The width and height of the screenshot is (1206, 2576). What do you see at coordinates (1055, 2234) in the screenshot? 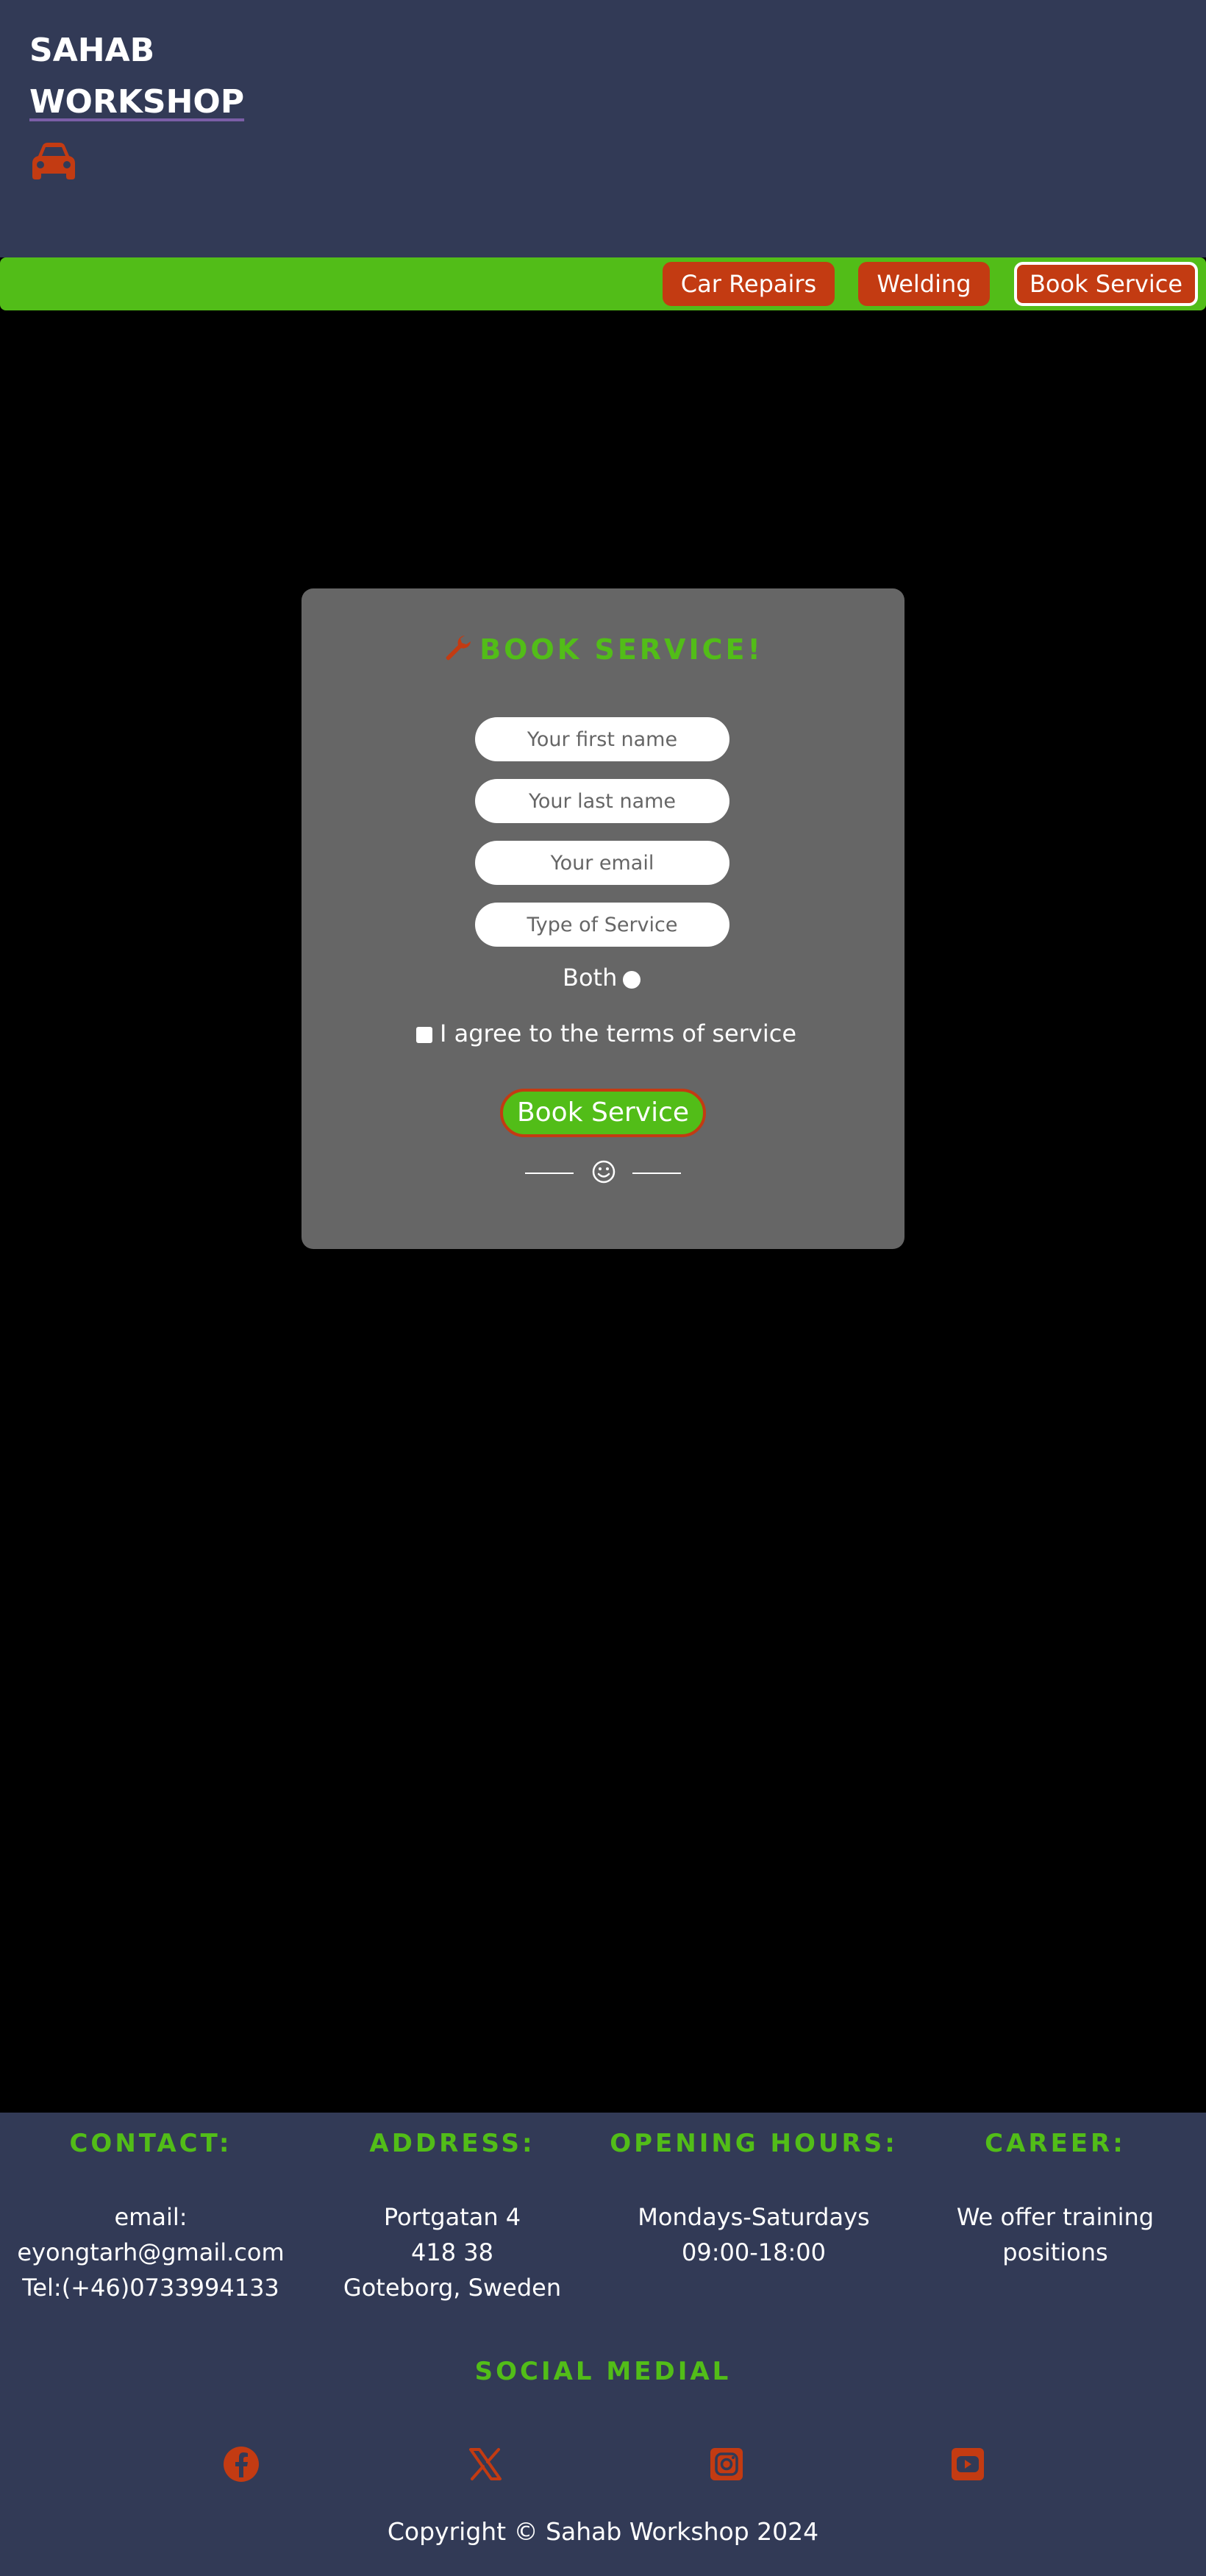
I see `career-info: We offer training positions` at bounding box center [1055, 2234].